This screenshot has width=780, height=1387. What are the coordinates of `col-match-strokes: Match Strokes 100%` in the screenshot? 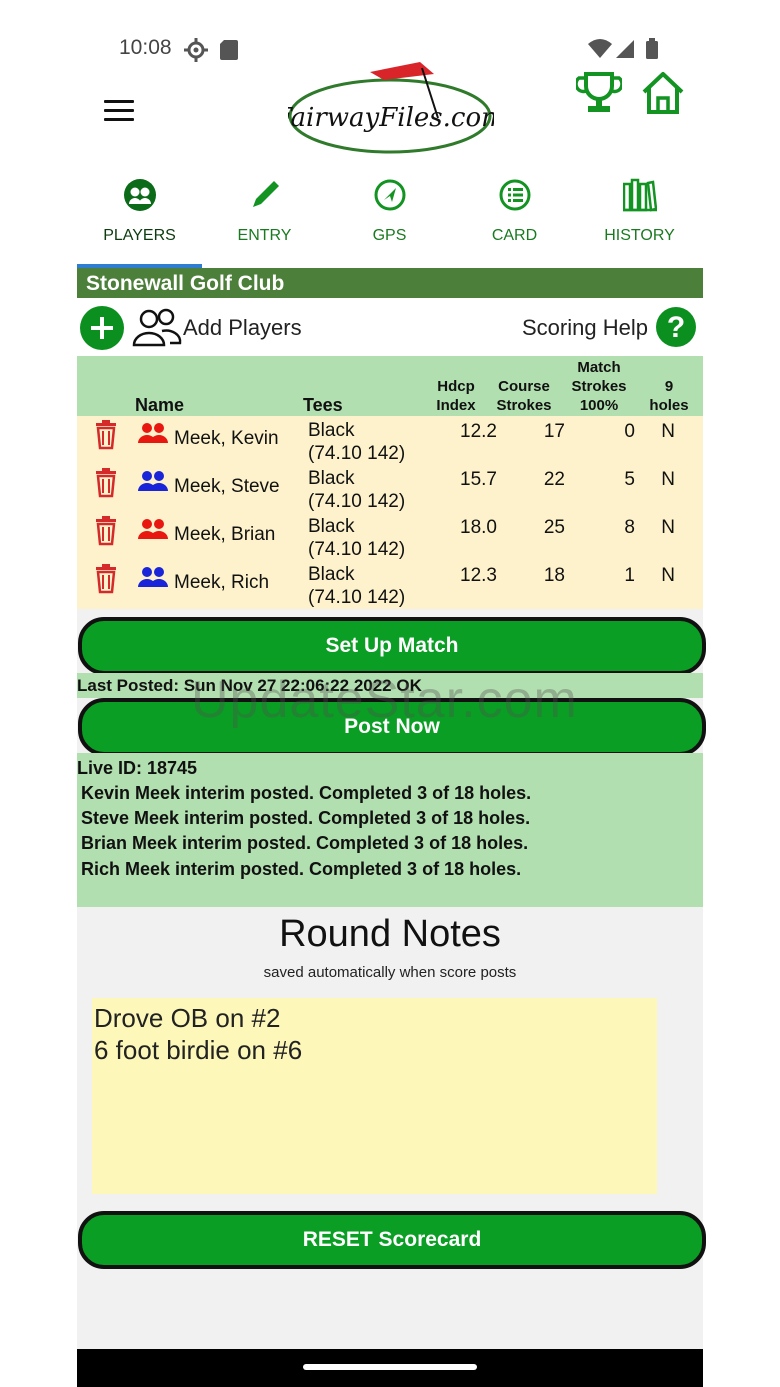 It's located at (599, 386).